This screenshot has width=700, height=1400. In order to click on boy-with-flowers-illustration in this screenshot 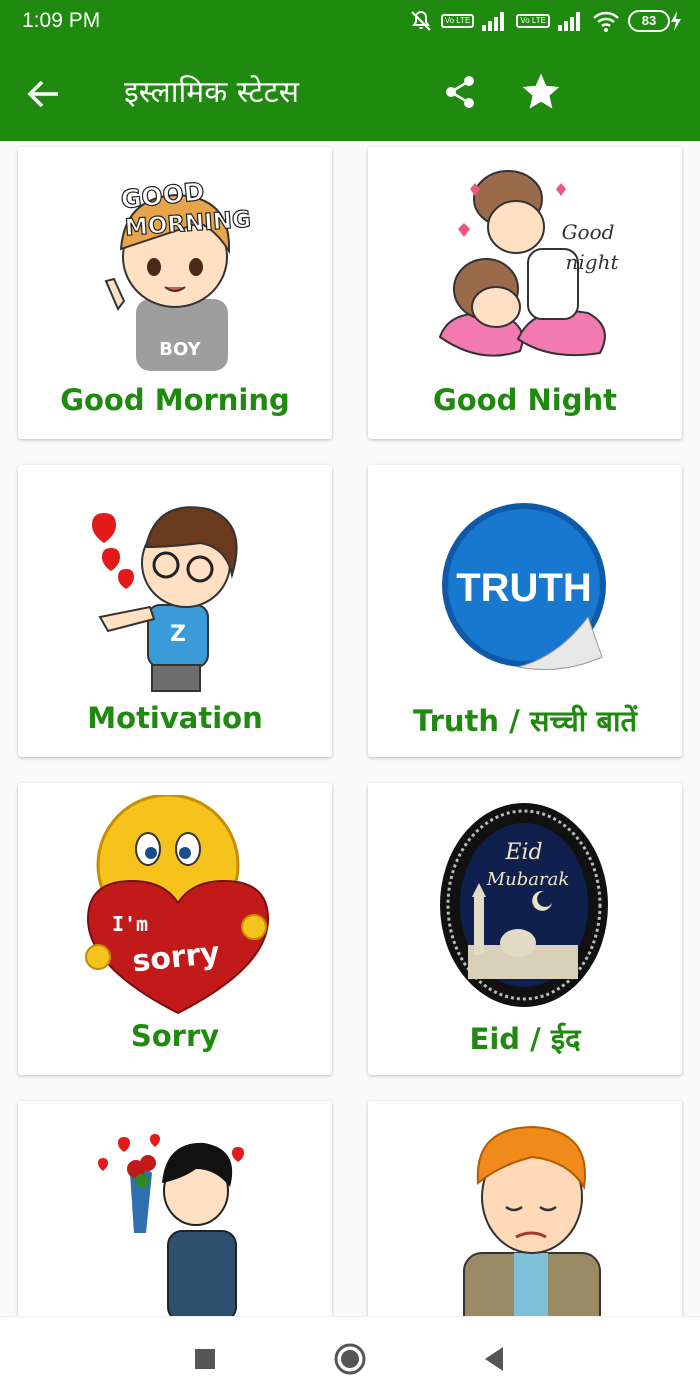, I will do `click(171, 1225)`.